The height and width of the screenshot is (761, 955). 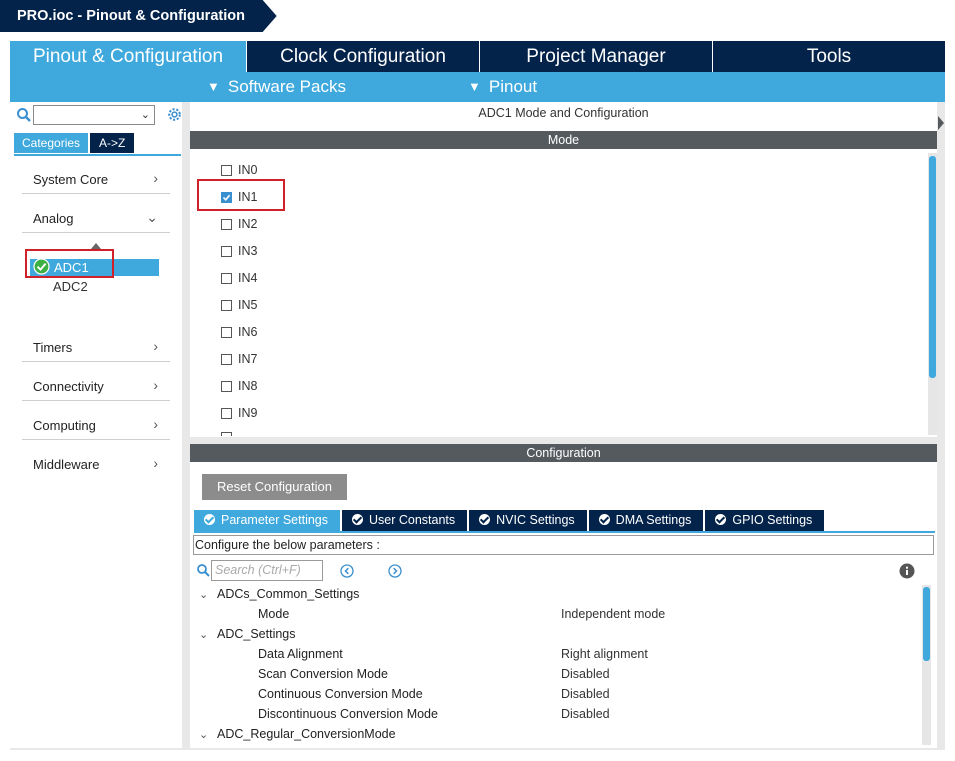 What do you see at coordinates (563, 453) in the screenshot?
I see `configuration-header: Configuration` at bounding box center [563, 453].